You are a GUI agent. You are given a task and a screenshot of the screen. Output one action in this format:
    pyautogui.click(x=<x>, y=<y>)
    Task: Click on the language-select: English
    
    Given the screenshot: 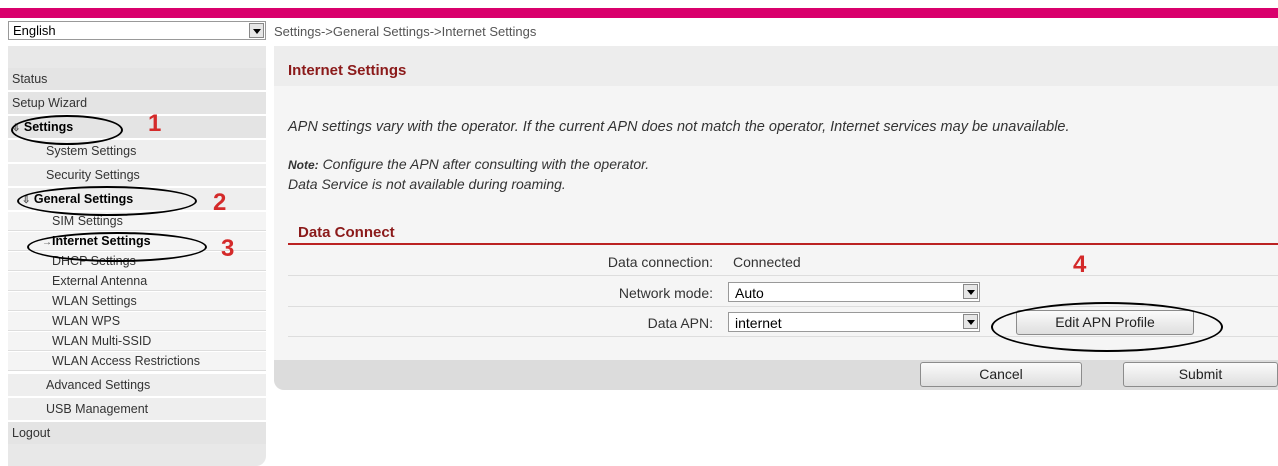 What is the action you would take?
    pyautogui.click(x=137, y=30)
    